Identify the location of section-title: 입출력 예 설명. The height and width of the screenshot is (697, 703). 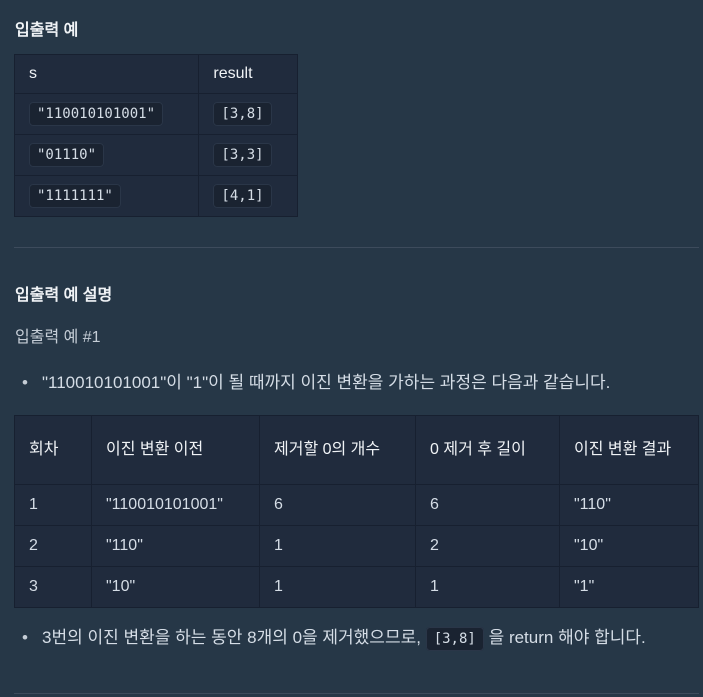
(64, 295).